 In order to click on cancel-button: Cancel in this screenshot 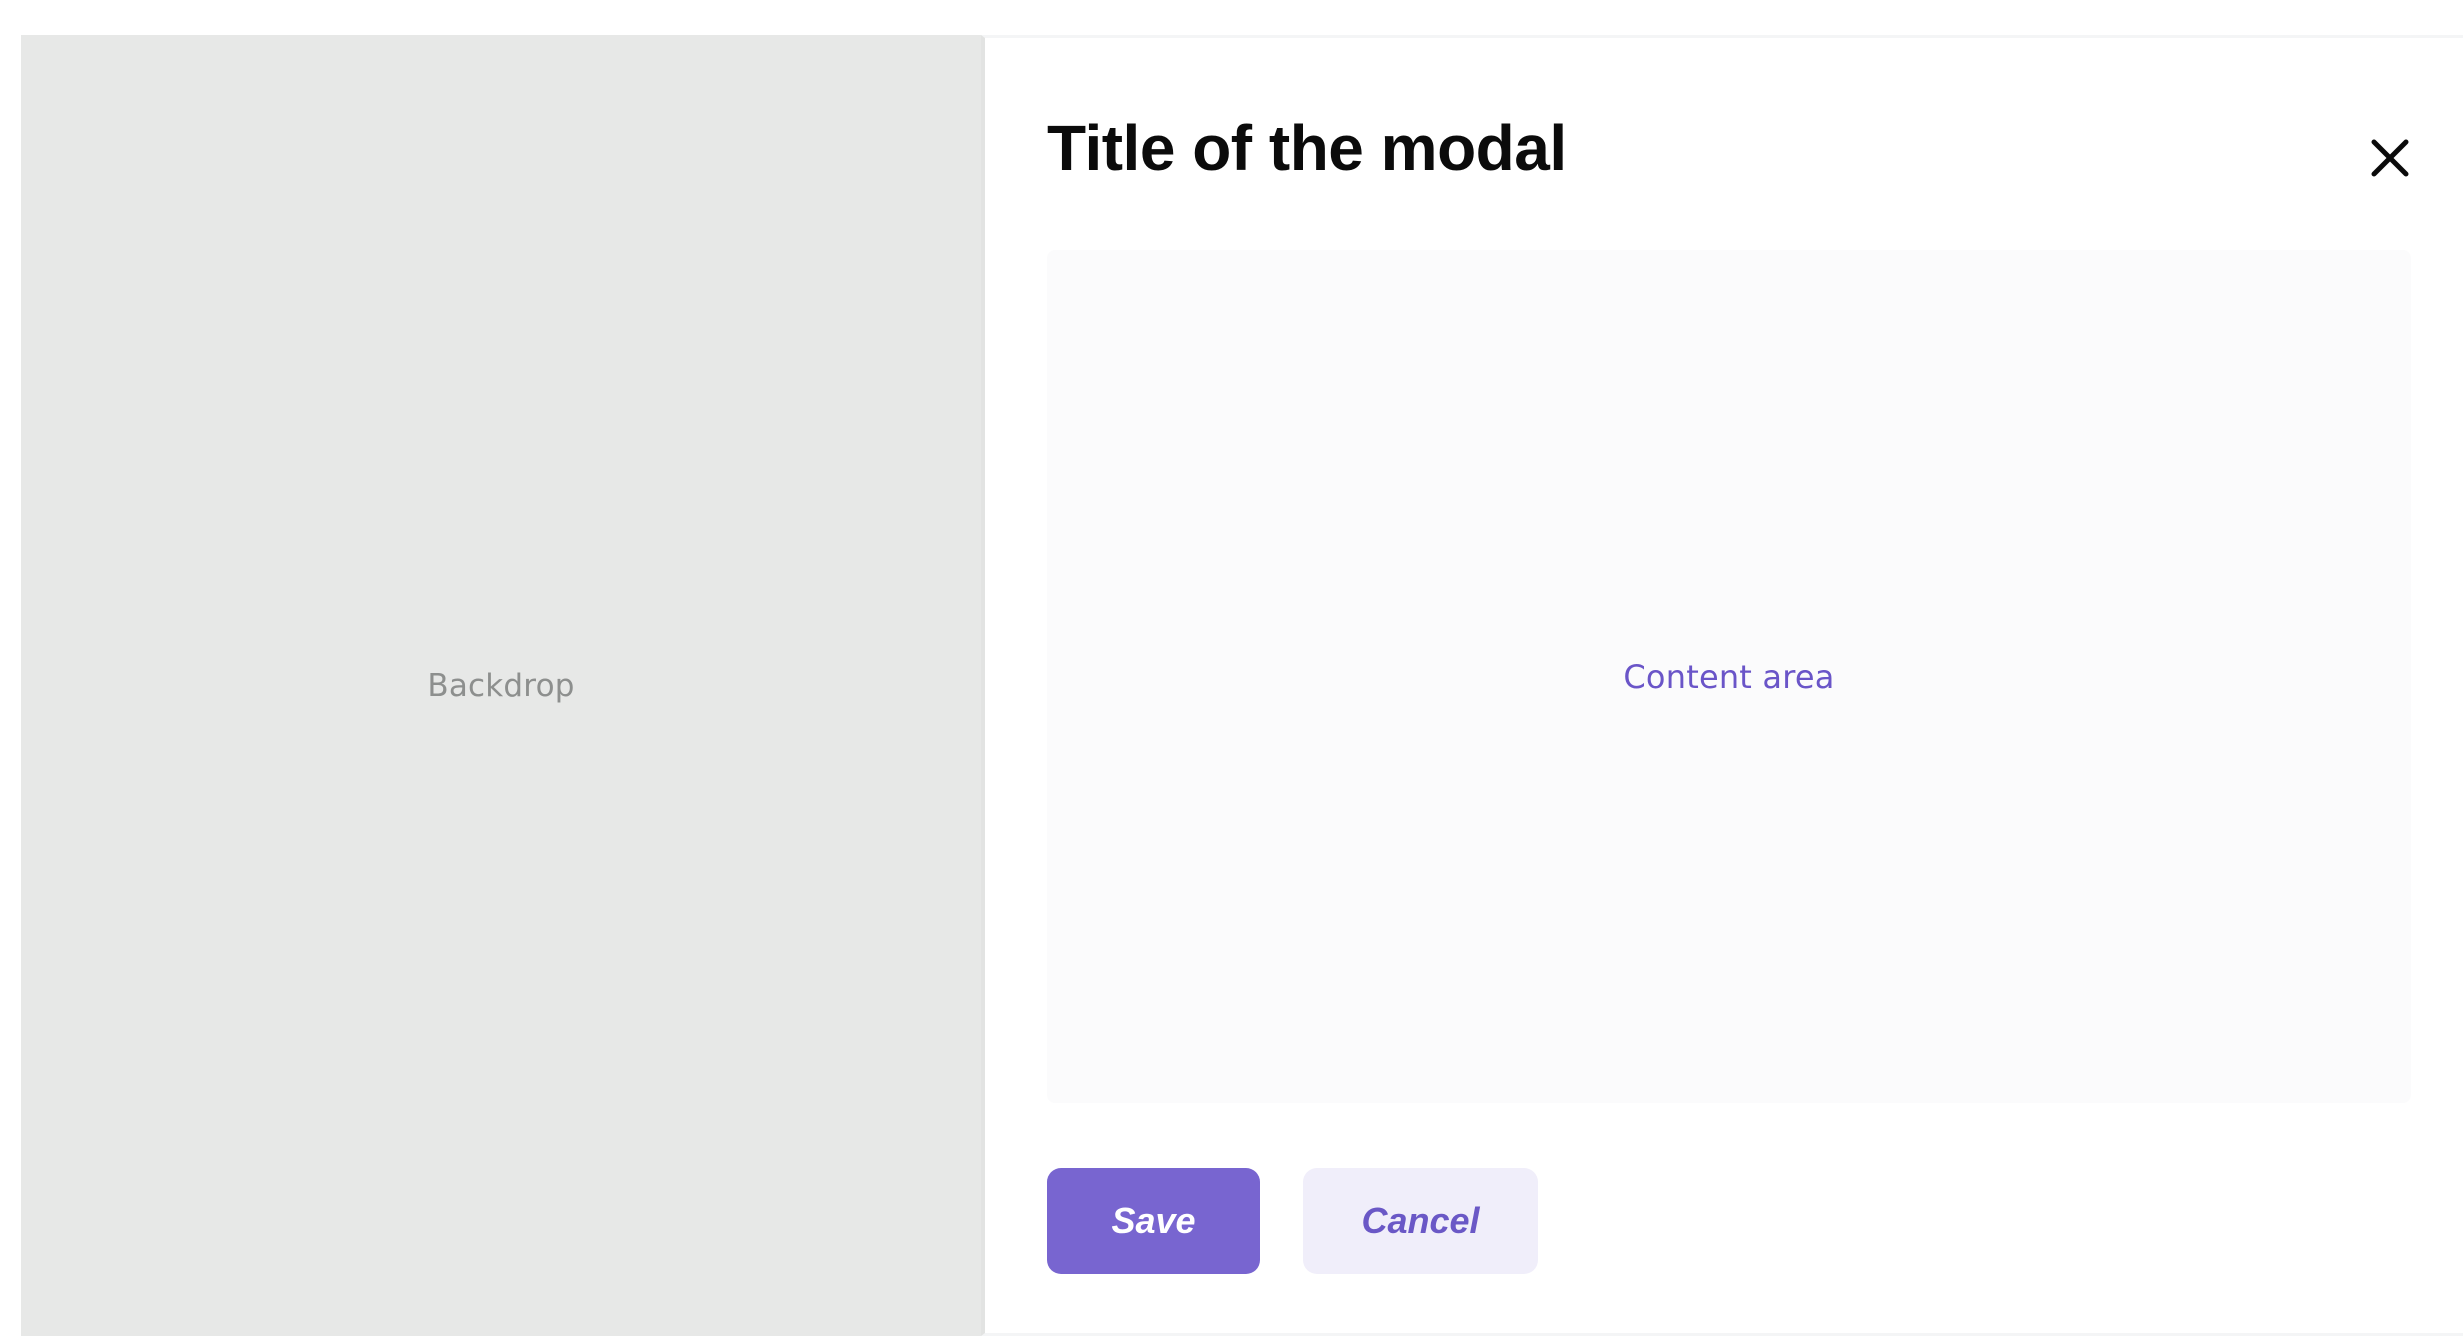, I will do `click(1420, 1221)`.